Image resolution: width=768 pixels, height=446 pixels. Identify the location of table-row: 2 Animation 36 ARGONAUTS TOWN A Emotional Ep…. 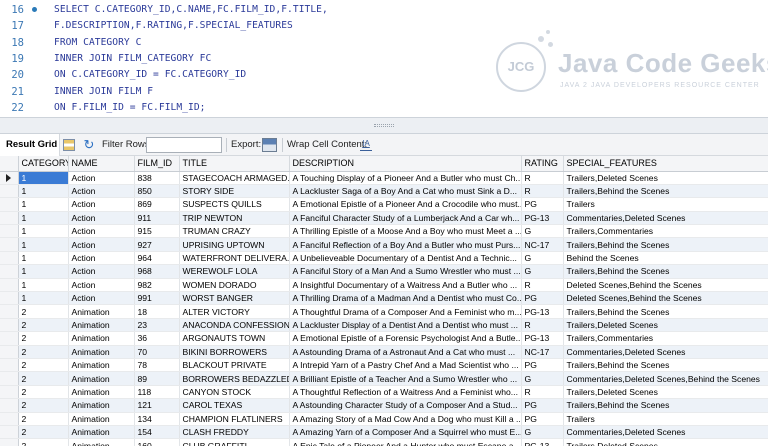
(384, 338).